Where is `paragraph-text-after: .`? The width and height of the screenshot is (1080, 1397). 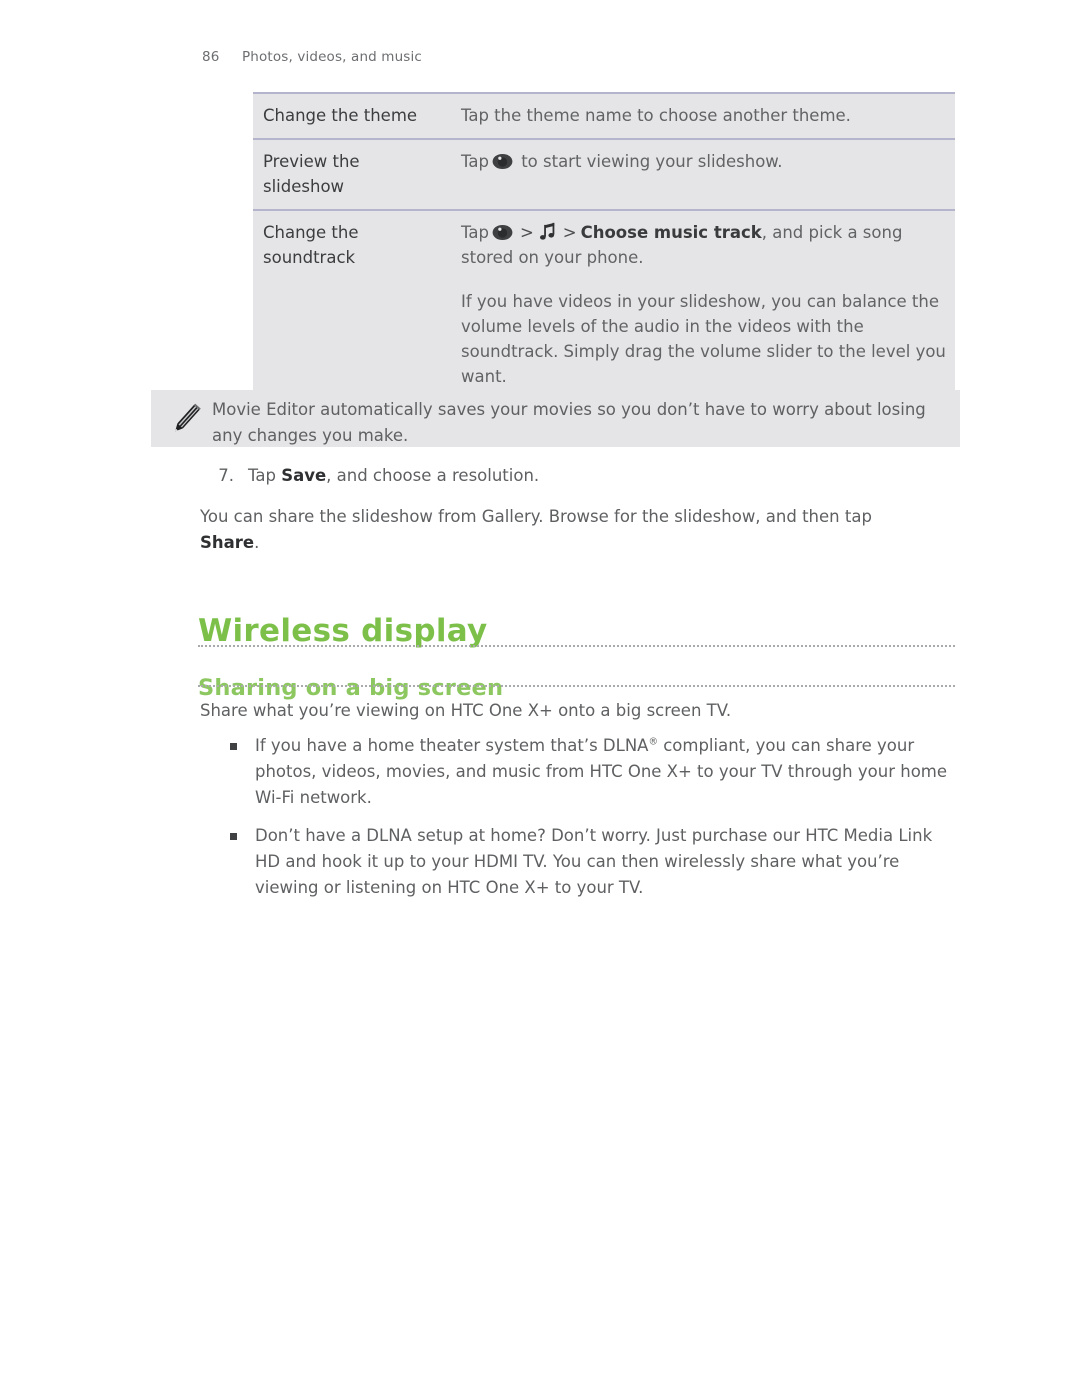 paragraph-text-after: . is located at coordinates (257, 542).